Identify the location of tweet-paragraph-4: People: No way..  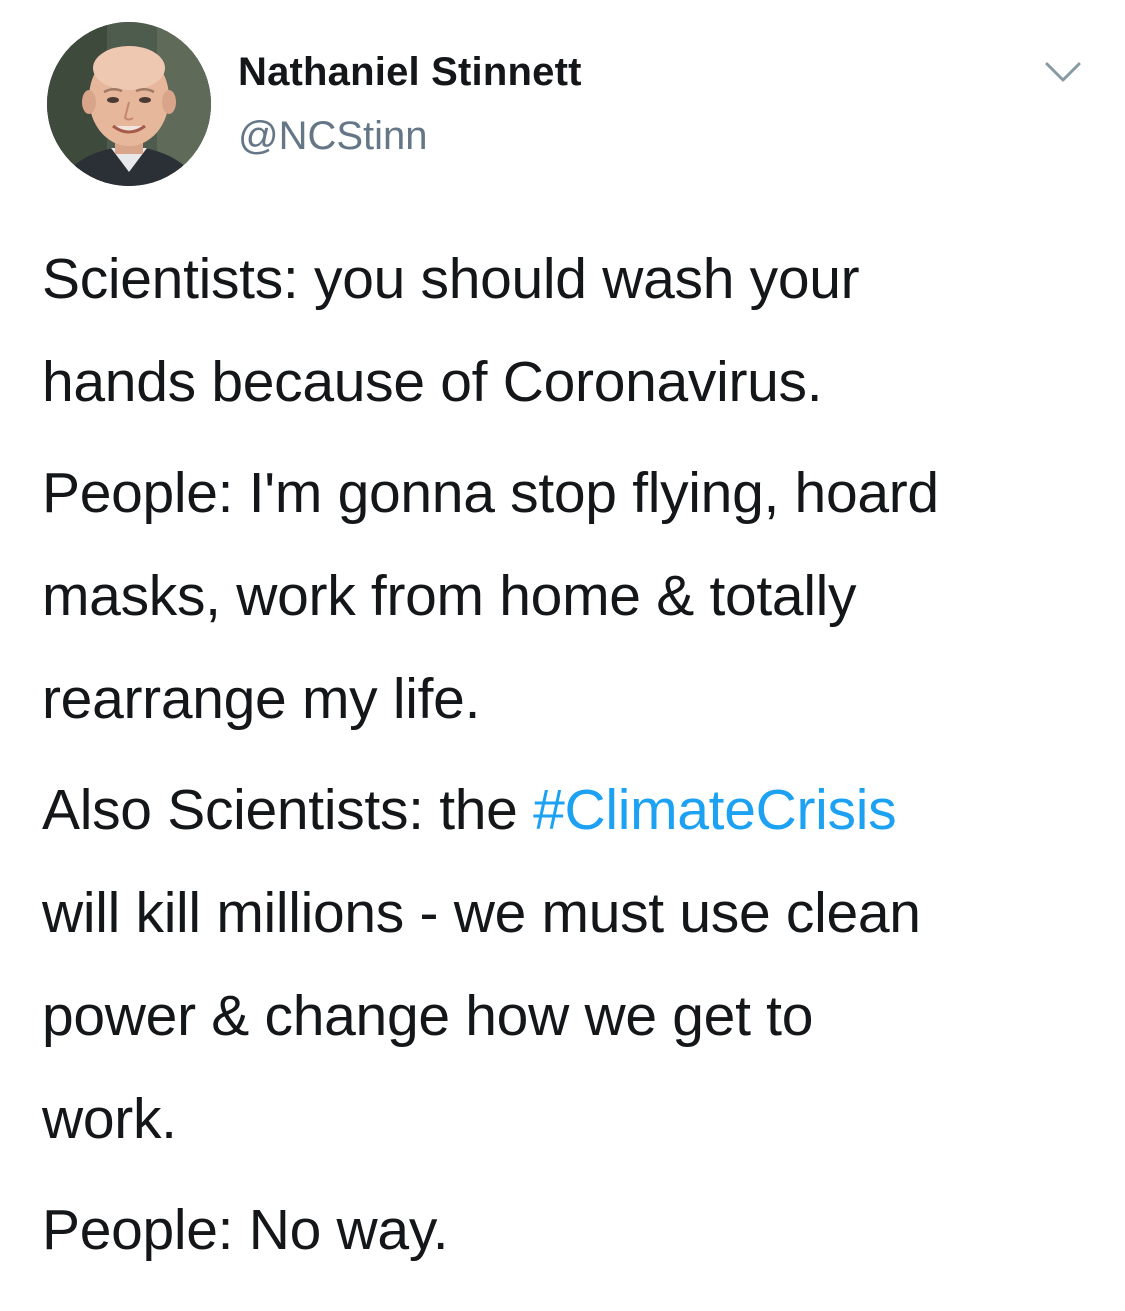
(245, 1230).